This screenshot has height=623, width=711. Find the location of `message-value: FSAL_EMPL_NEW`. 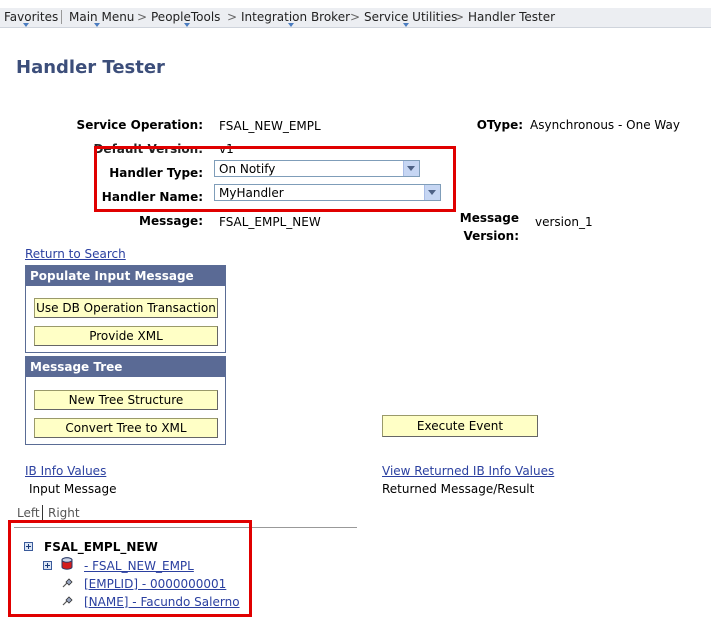

message-value: FSAL_EMPL_NEW is located at coordinates (270, 222).